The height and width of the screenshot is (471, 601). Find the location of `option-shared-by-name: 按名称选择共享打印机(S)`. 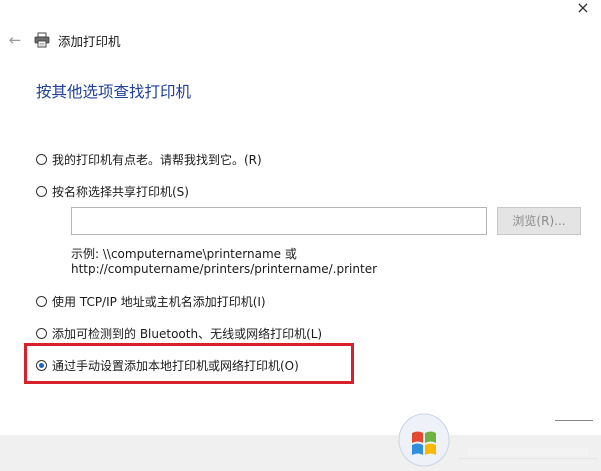

option-shared-by-name: 按名称选择共享打印机(S) is located at coordinates (112, 191).